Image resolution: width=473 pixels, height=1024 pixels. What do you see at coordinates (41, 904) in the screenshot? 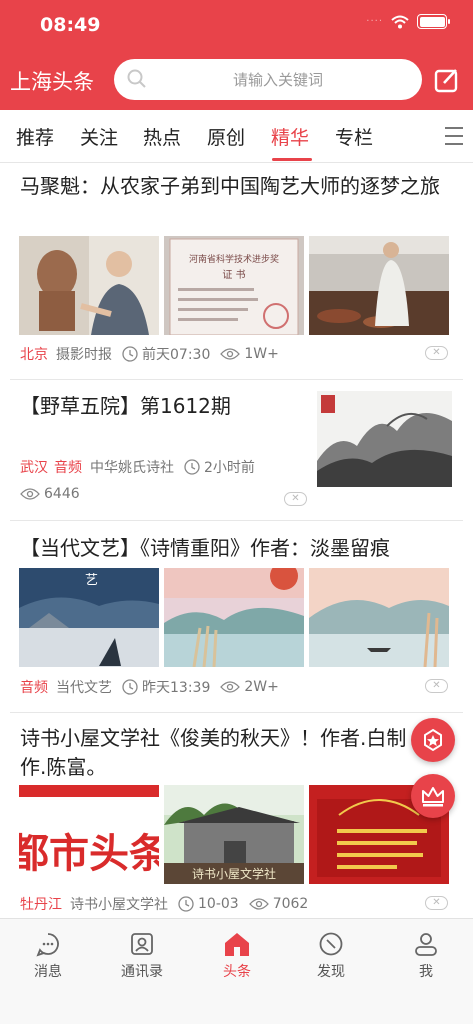
I see `location-tag: 牡丹江` at bounding box center [41, 904].